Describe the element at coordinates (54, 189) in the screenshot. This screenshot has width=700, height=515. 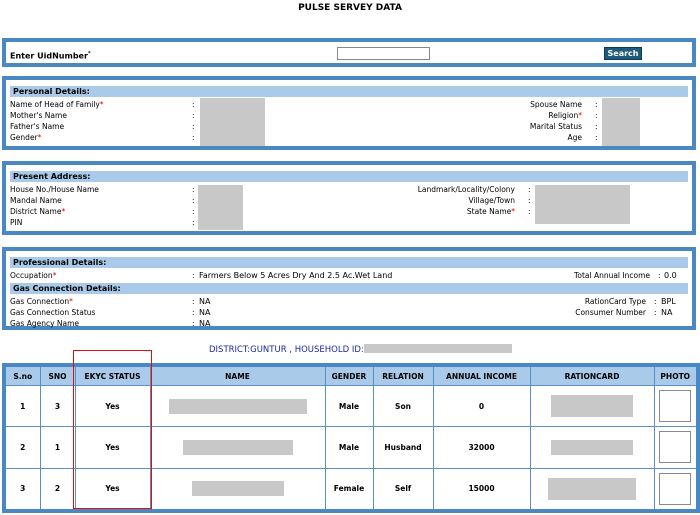
I see `house-label: House No./House Name` at that location.